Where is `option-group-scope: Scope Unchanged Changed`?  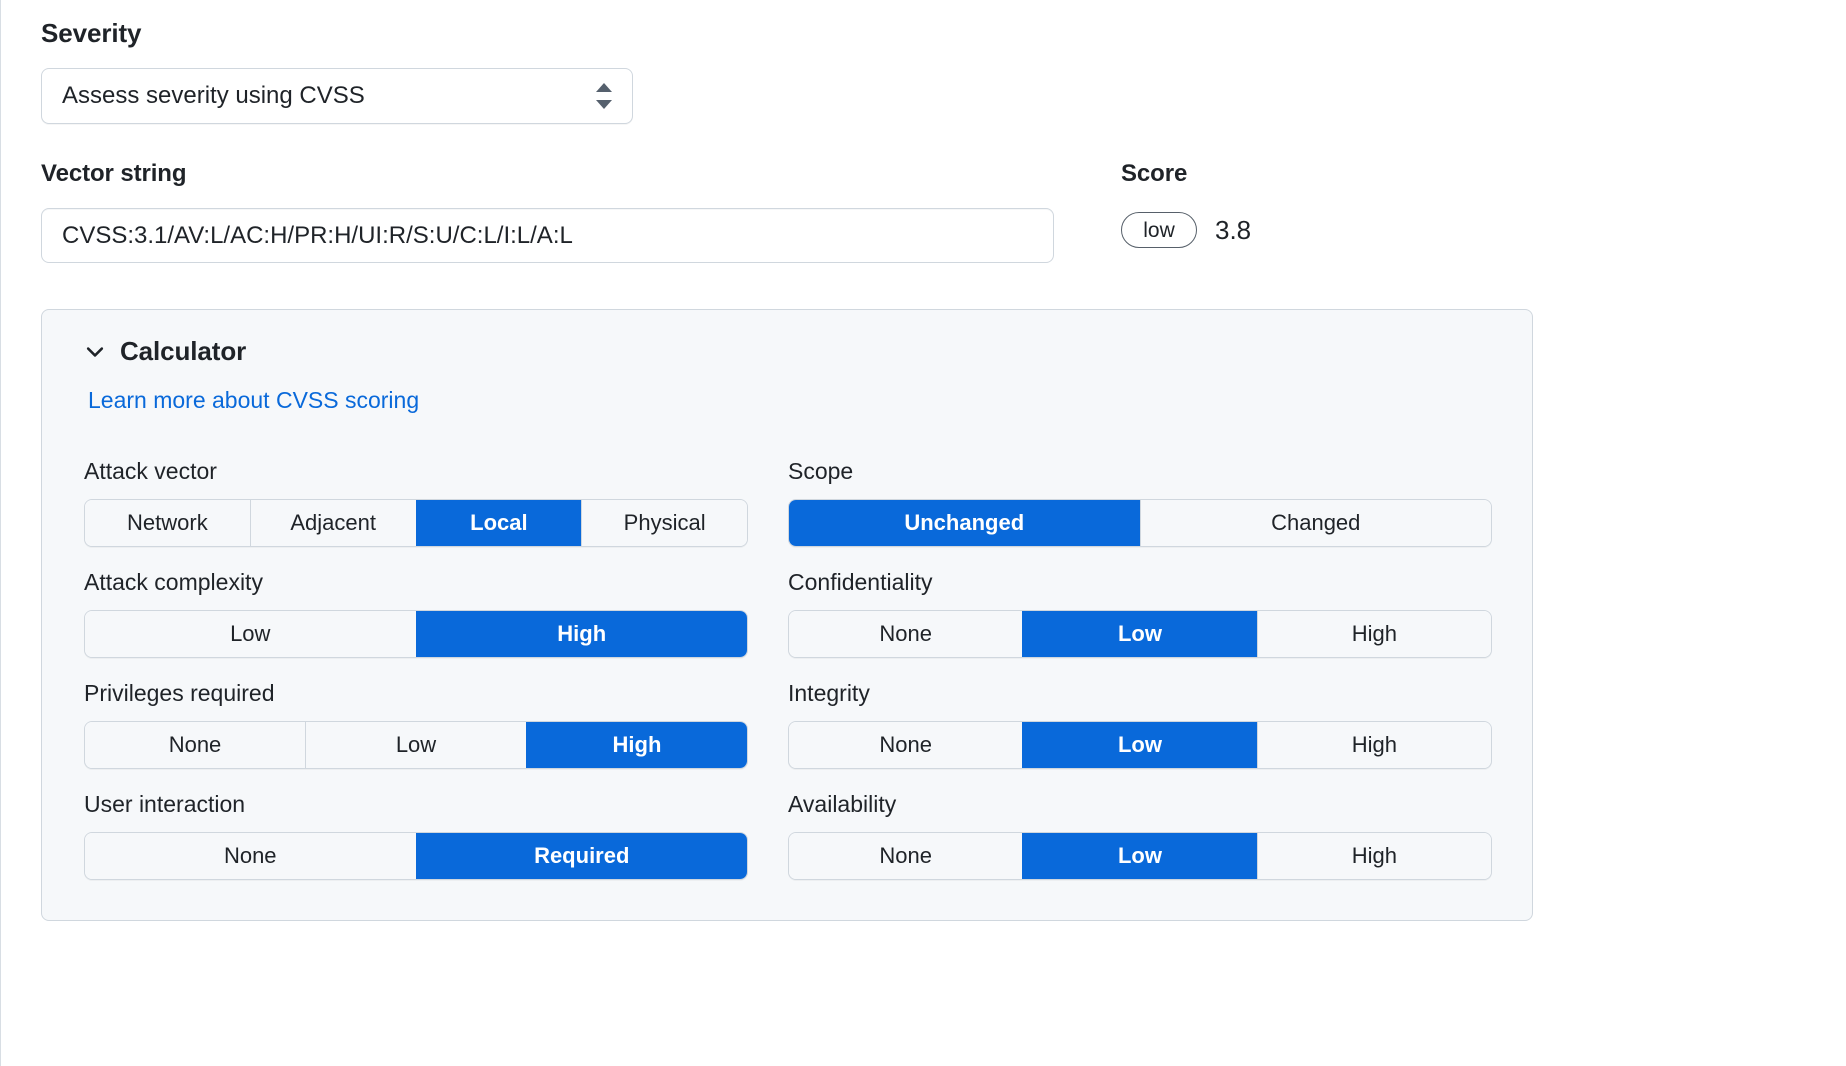 option-group-scope: Scope Unchanged Changed is located at coordinates (1140, 502).